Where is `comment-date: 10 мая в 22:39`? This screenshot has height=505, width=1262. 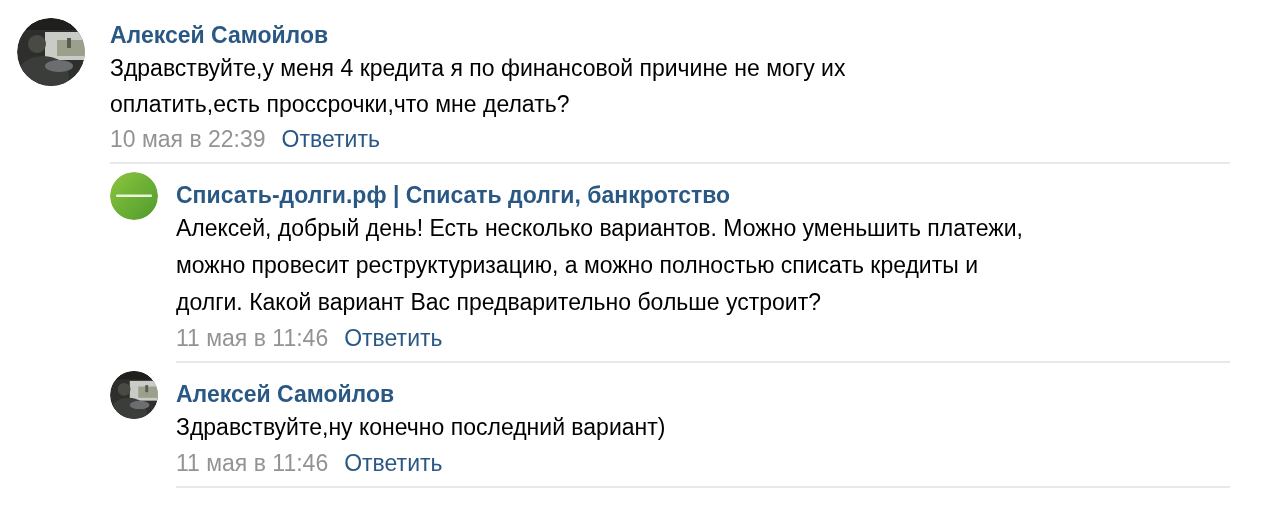 comment-date: 10 мая в 22:39 is located at coordinates (188, 139).